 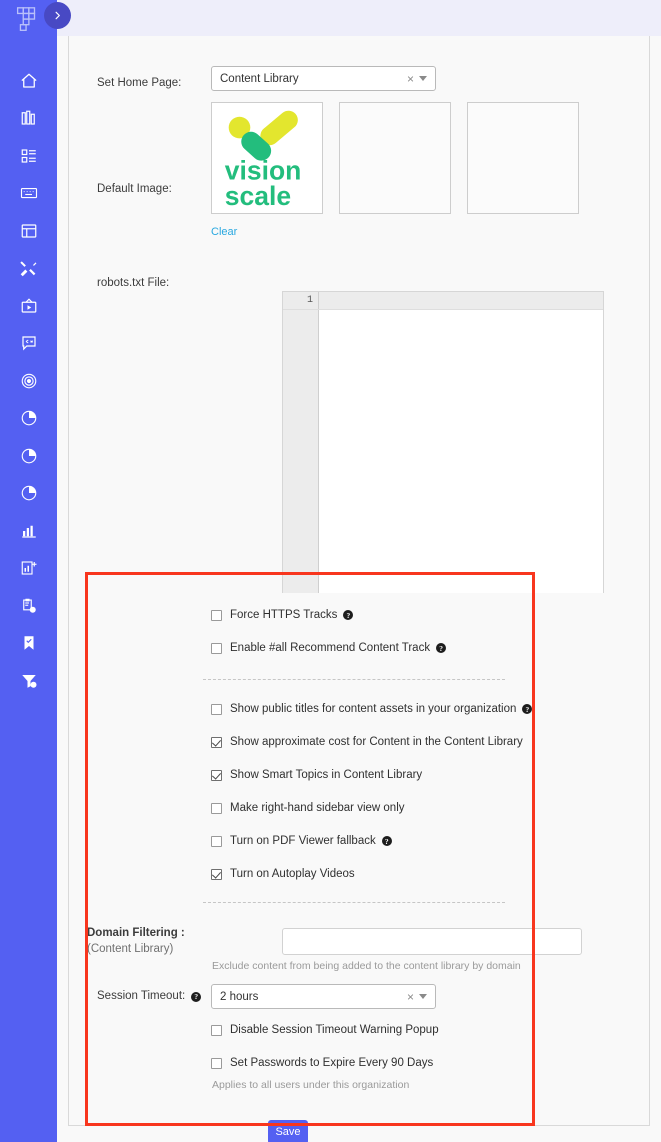 I want to click on session-timeout-help-icon: ?, so click(x=196, y=996).